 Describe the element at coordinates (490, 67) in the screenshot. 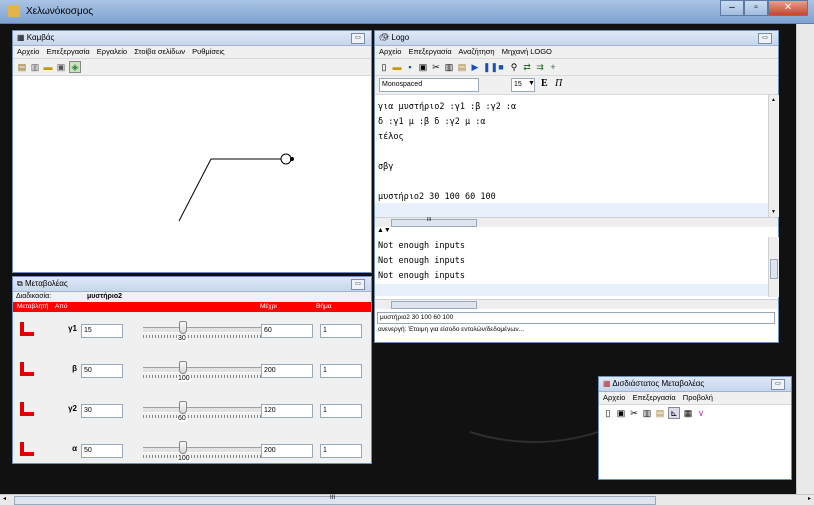

I see `pause-icon: ❚❚` at that location.